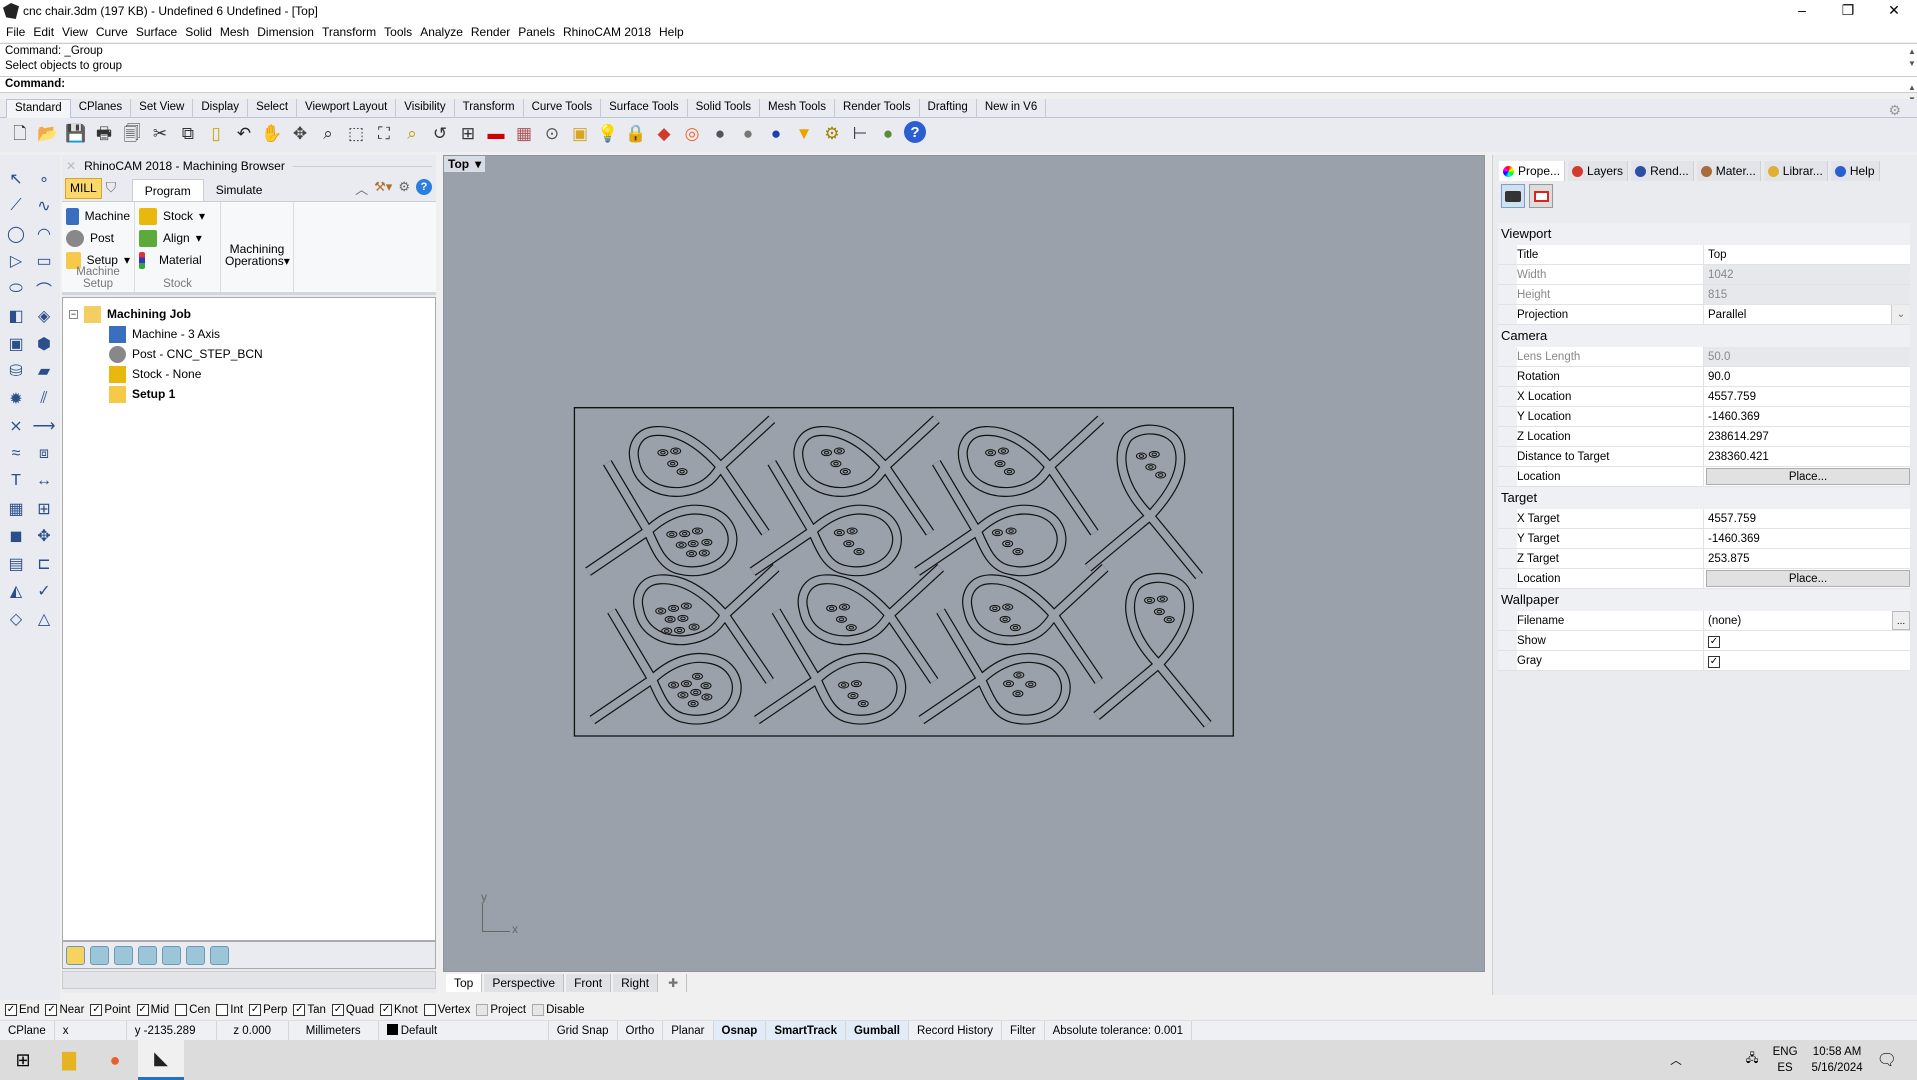 This screenshot has width=1917, height=1080. What do you see at coordinates (664, 133) in the screenshot?
I see `layers-icon: ◆` at bounding box center [664, 133].